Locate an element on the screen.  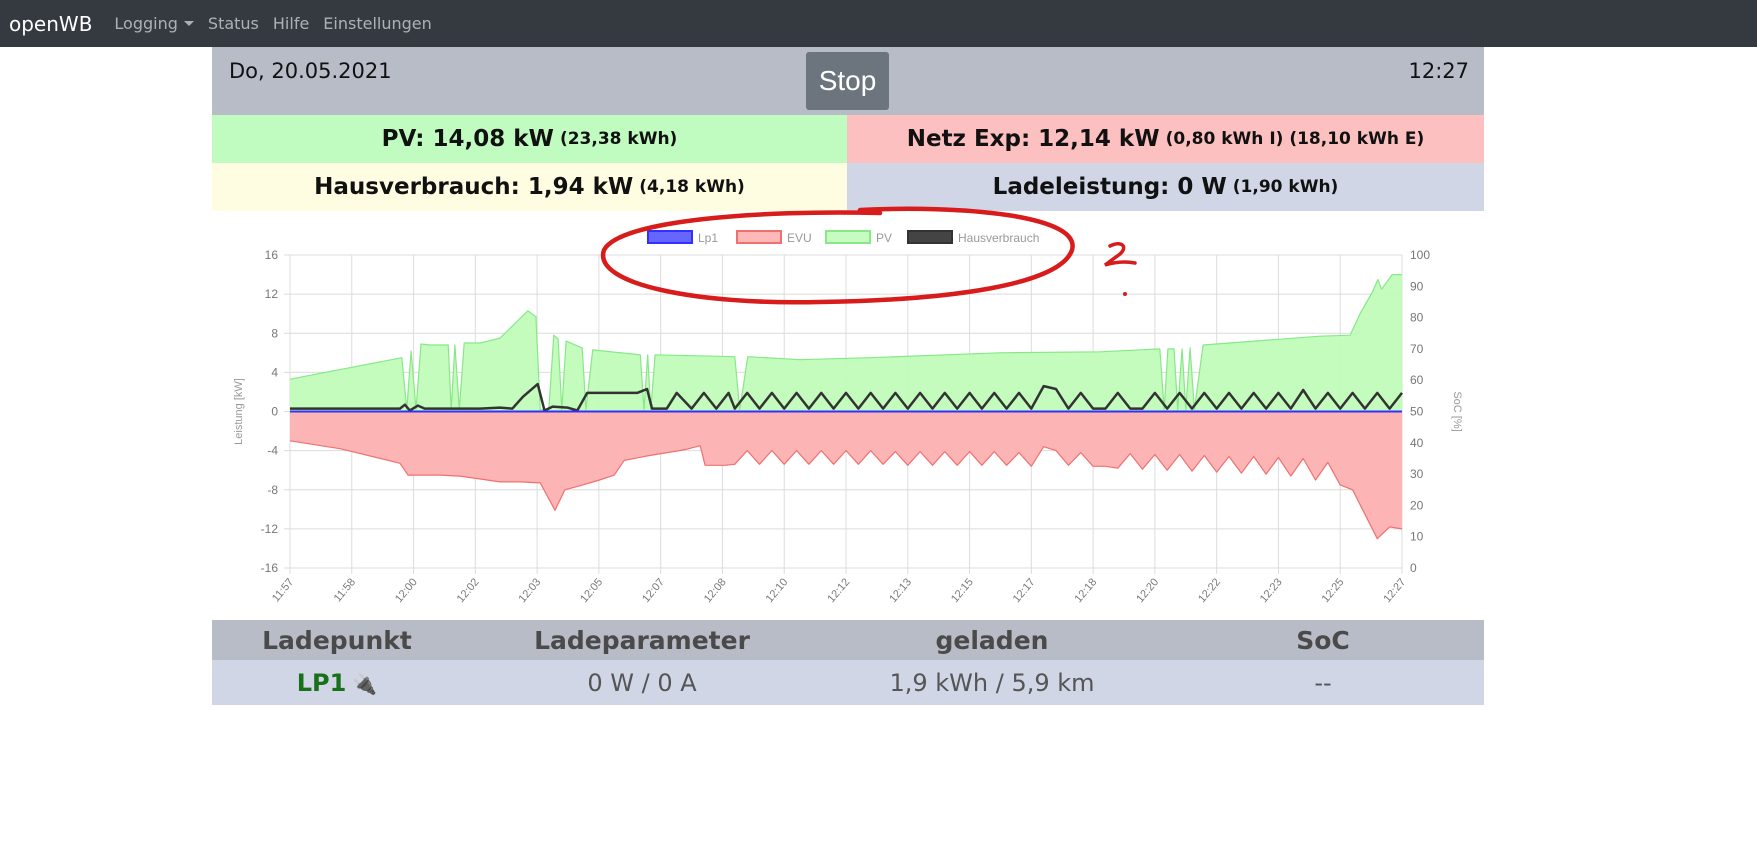
x-tick-label: 11:58 is located at coordinates (345, 590).